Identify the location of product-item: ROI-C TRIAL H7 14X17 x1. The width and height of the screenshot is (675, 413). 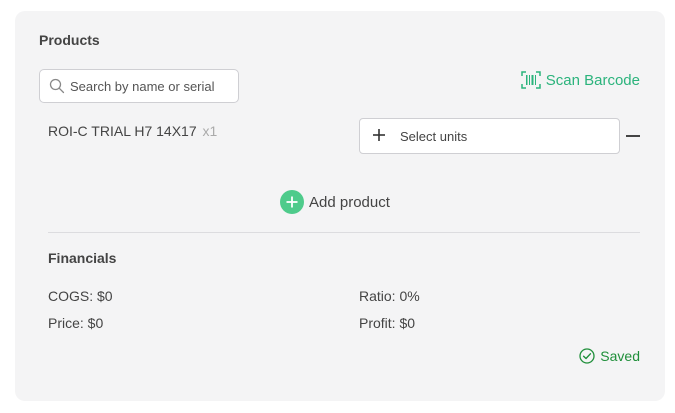
(132, 131).